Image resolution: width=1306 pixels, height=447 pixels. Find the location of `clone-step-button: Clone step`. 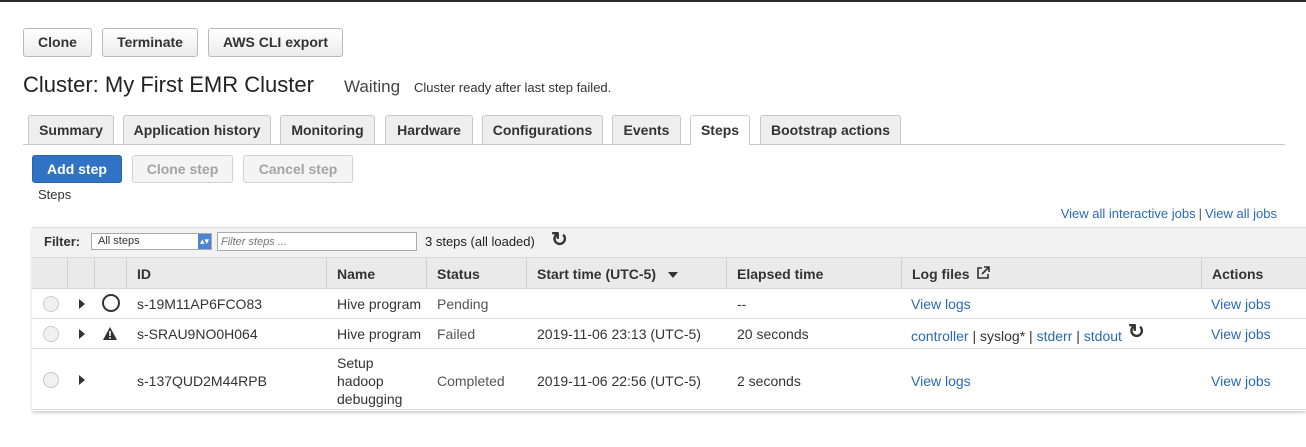

clone-step-button: Clone step is located at coordinates (182, 169).